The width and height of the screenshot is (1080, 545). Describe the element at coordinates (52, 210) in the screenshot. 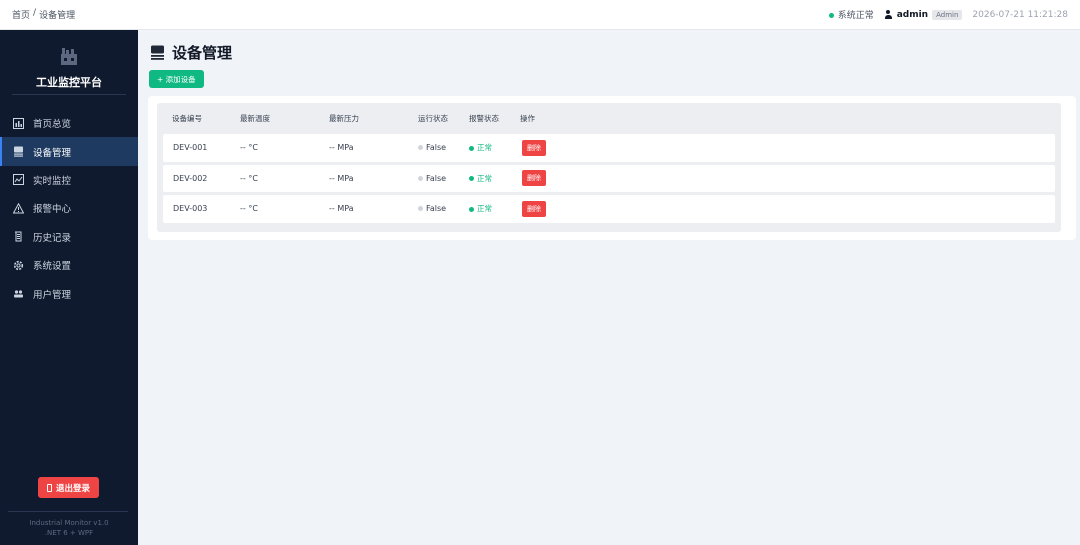

I see `sidebar-item-label: 报警中心` at that location.